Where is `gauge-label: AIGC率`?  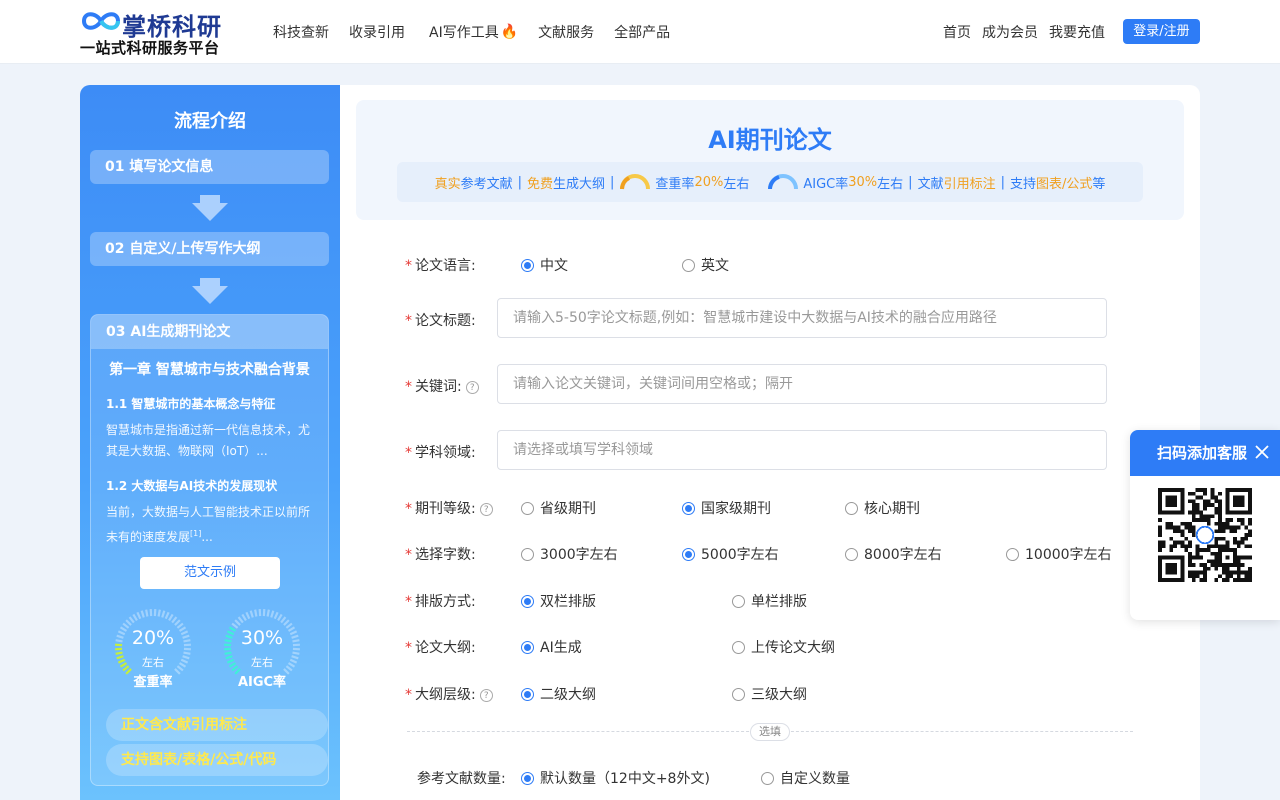
gauge-label: AIGC率 is located at coordinates (262, 682).